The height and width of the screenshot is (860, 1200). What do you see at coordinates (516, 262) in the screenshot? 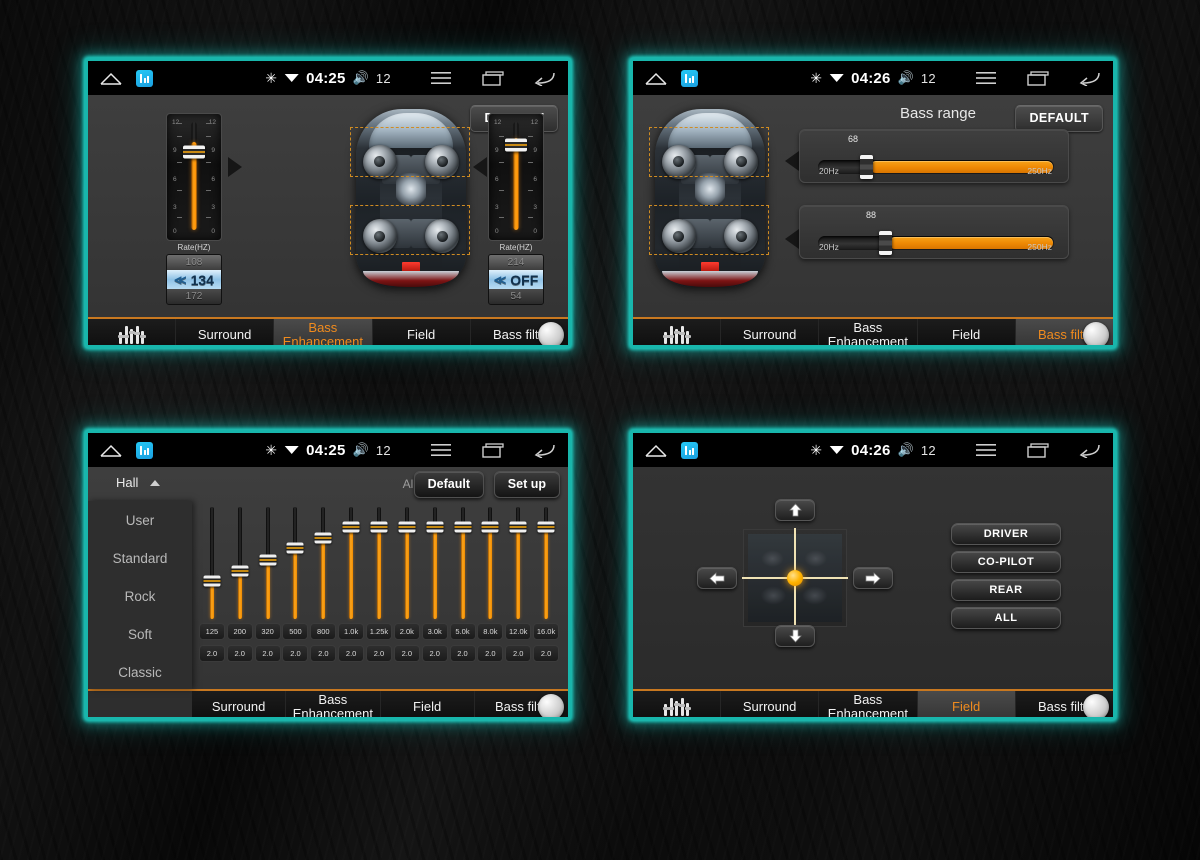
I see `right-value-above: 214` at bounding box center [516, 262].